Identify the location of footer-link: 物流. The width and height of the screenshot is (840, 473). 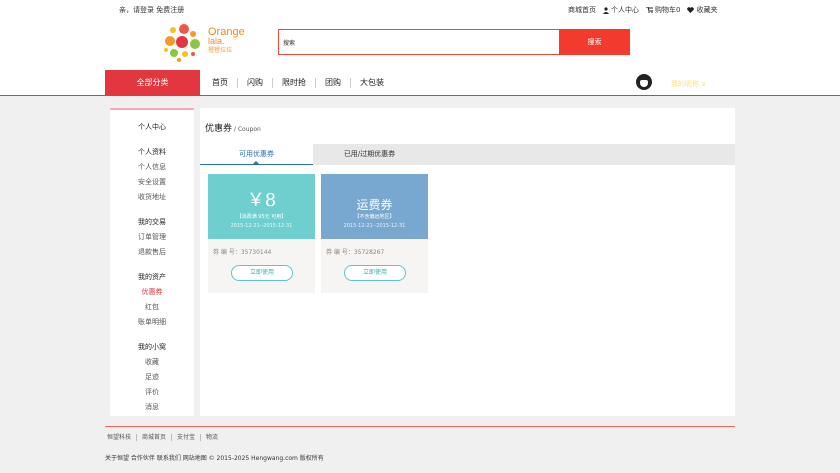
(211, 437).